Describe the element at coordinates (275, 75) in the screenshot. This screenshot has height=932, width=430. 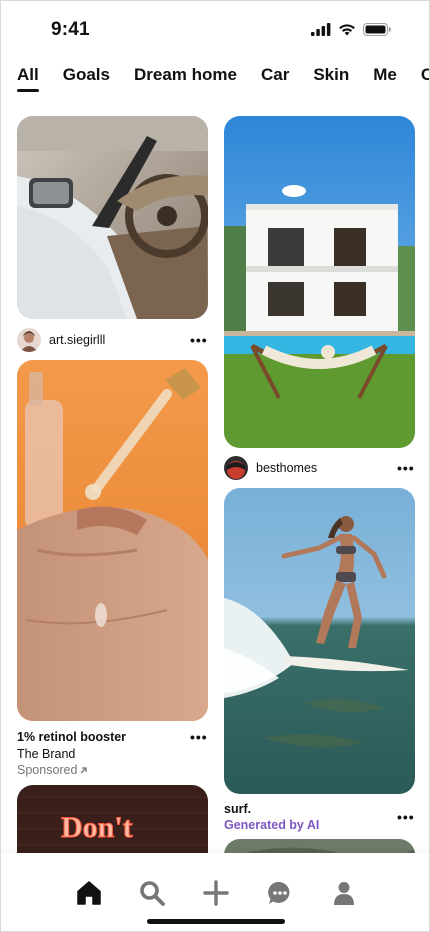
I see `tab-car: Car` at that location.